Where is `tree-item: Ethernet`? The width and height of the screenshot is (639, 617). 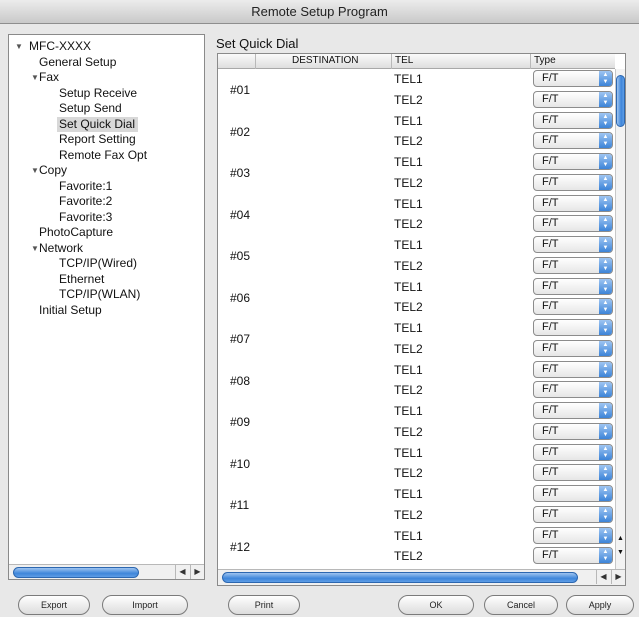 tree-item: Ethernet is located at coordinates (81, 279).